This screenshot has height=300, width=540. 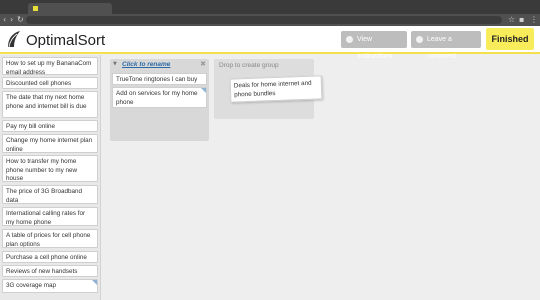 I want to click on card-item: Change my home internet plan online, so click(x=50, y=143).